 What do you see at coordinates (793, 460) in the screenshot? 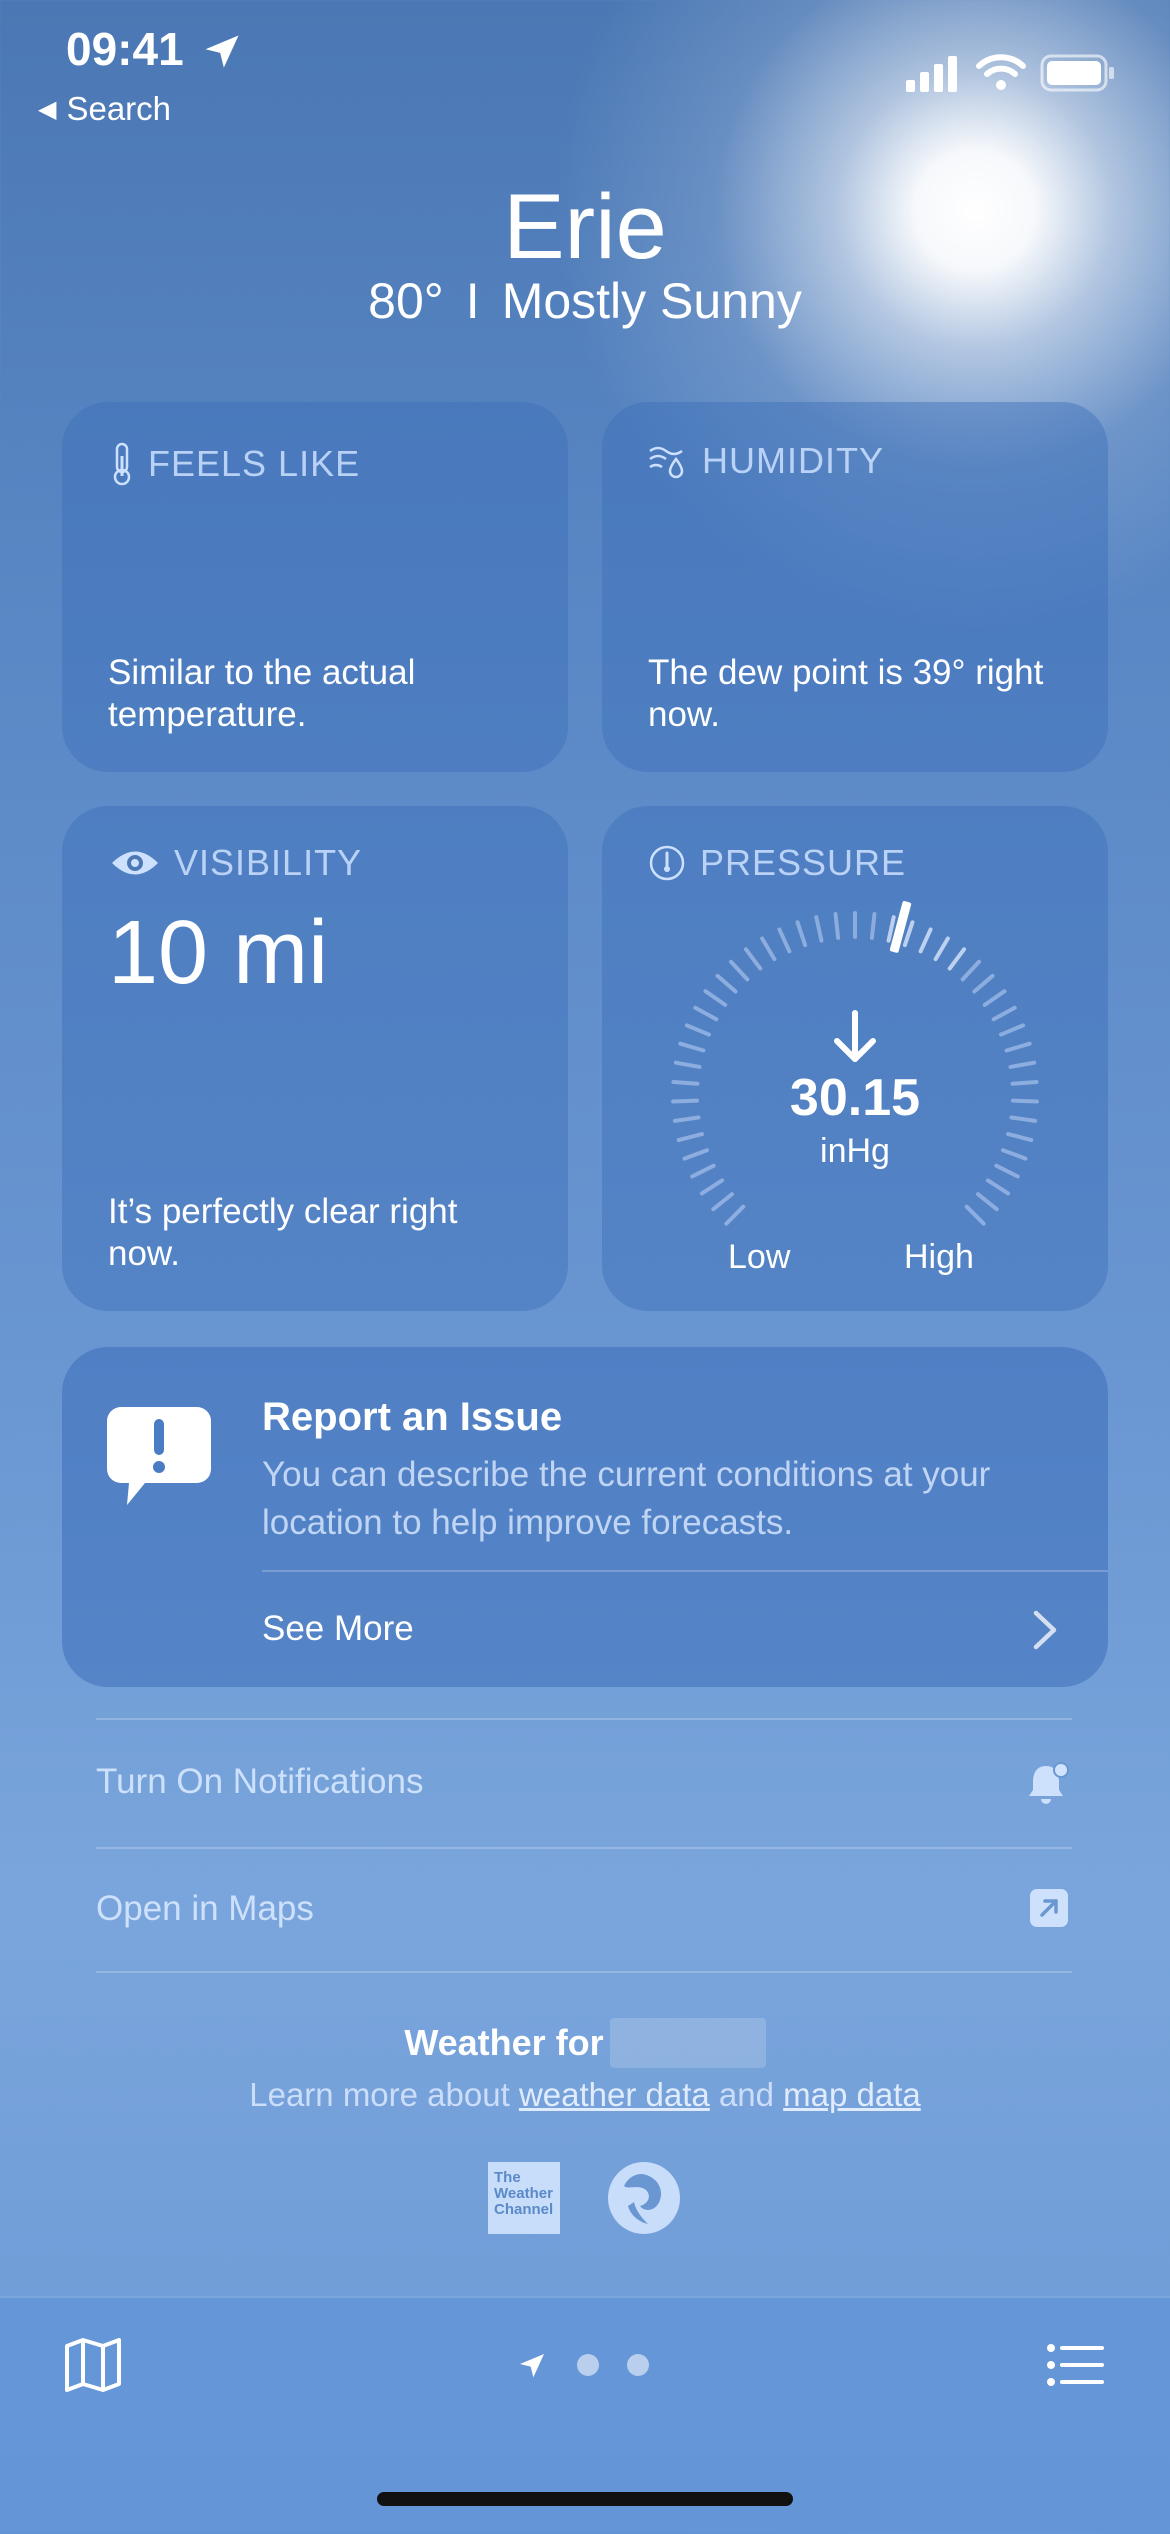
I see `humidity-title: HUMIDITY` at bounding box center [793, 460].